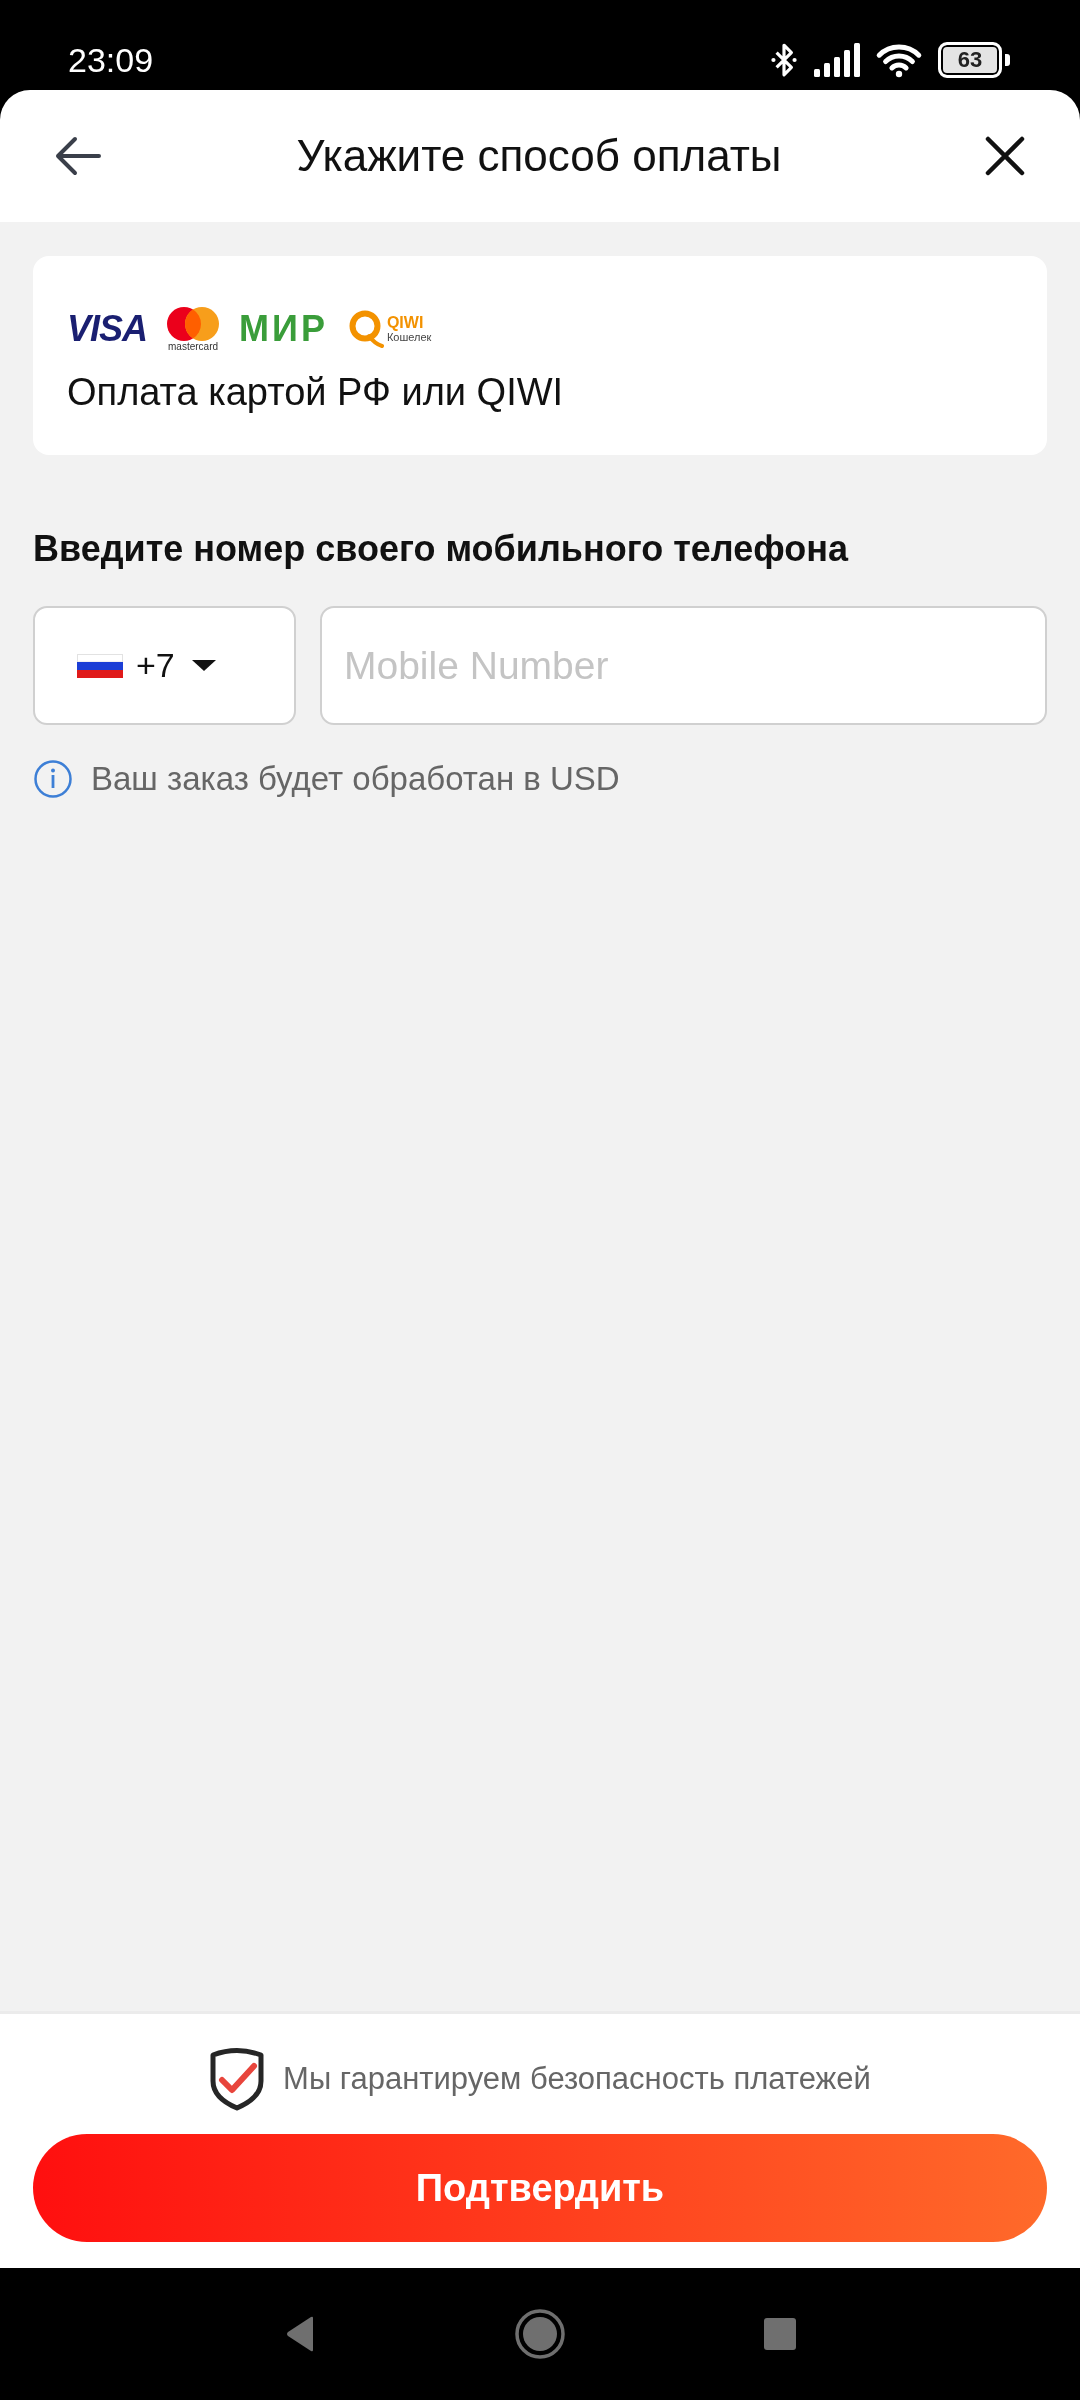 The width and height of the screenshot is (1080, 2400). I want to click on logo-caption: Кошелек, so click(409, 337).